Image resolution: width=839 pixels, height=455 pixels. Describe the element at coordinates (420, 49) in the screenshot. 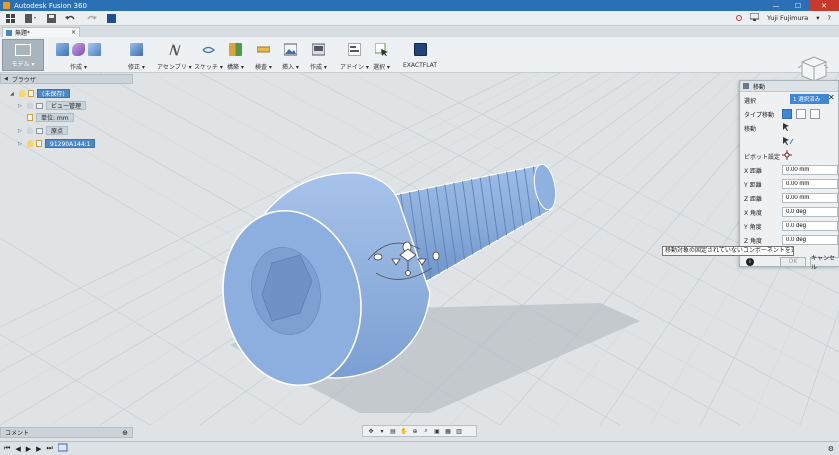

I see `exactflat-icon` at that location.